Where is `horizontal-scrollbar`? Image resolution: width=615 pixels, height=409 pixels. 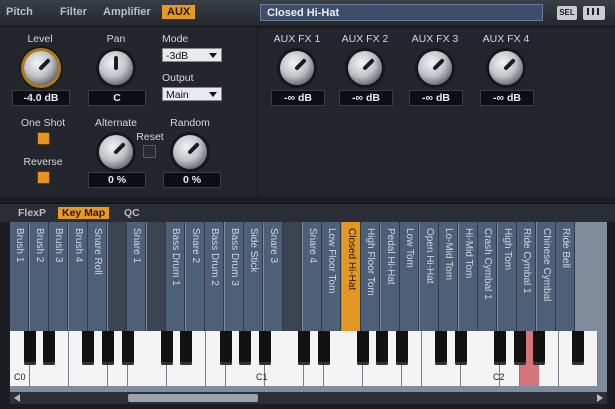
horizontal-scrollbar is located at coordinates (308, 398).